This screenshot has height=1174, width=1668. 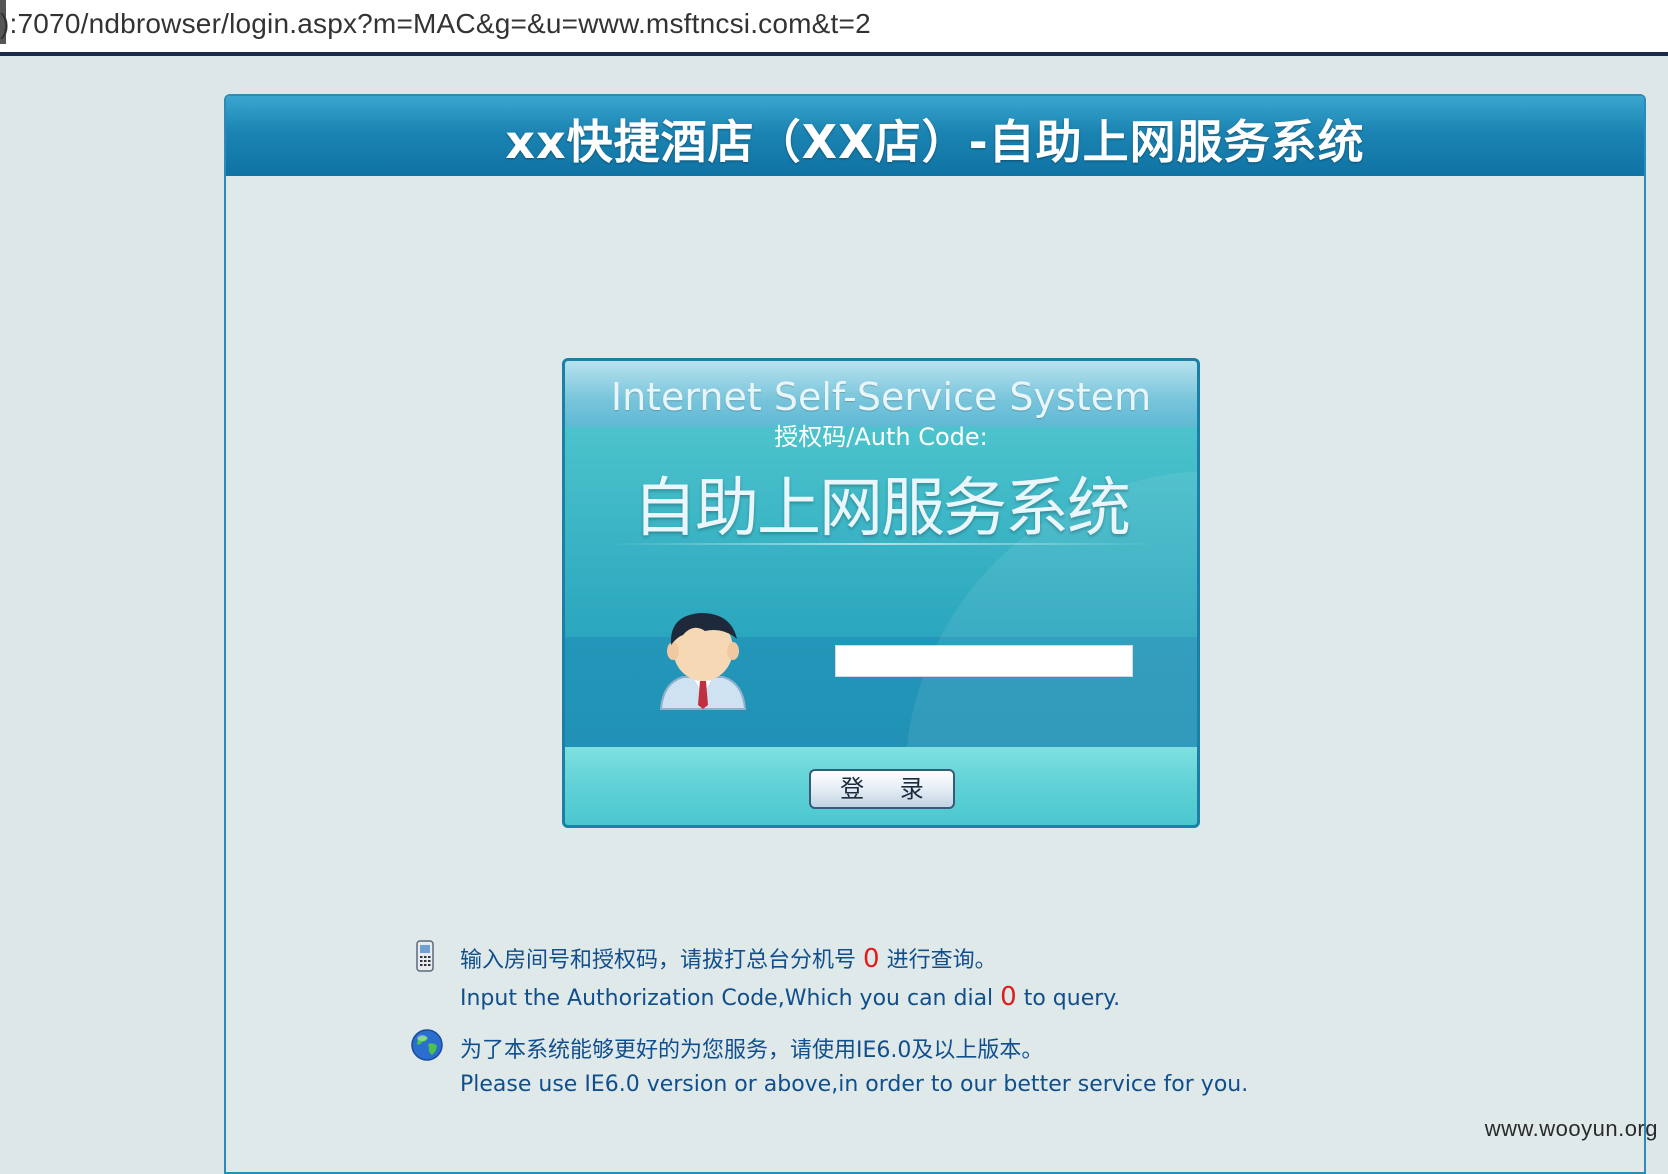 What do you see at coordinates (1571, 1128) in the screenshot?
I see `watermark: www.wooyun.org` at bounding box center [1571, 1128].